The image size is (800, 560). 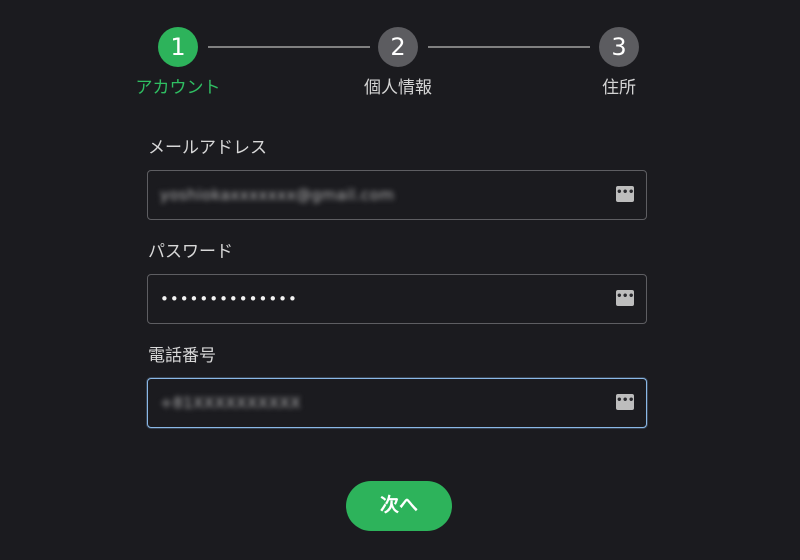 I want to click on step-2-label: 個人情報, so click(x=398, y=88).